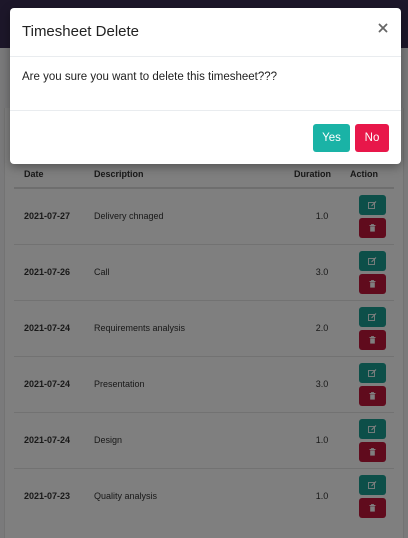 This screenshot has height=538, width=408. I want to click on modal-header: Timesheet Delete, so click(205, 32).